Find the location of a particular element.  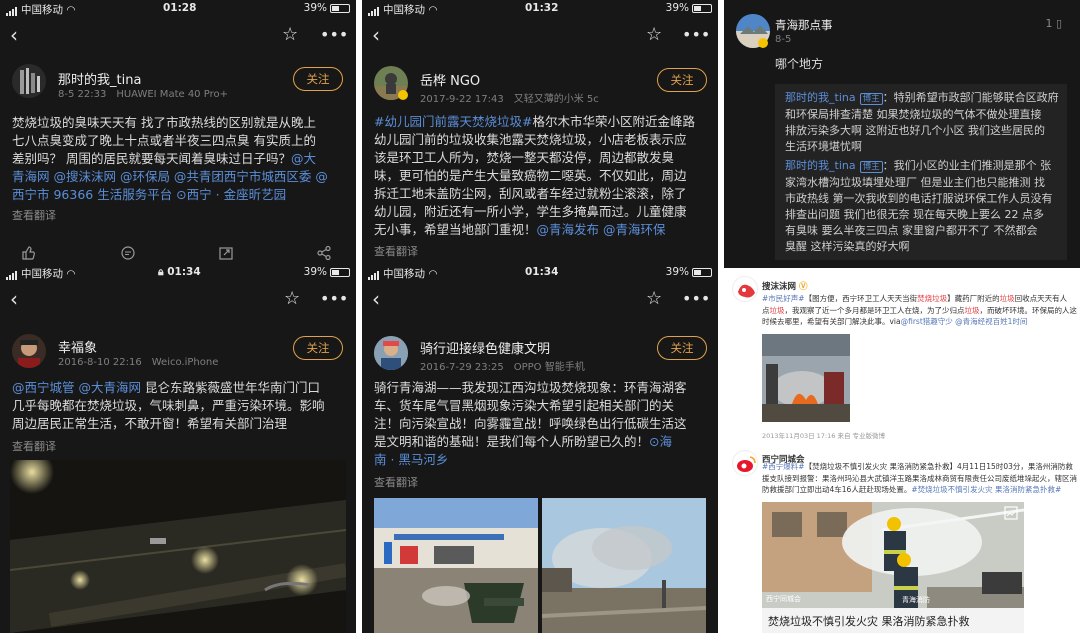

text-segment: 幼儿园，附近还有一所小学，学生多掩鼻而过。儿童健康 is located at coordinates (530, 211).